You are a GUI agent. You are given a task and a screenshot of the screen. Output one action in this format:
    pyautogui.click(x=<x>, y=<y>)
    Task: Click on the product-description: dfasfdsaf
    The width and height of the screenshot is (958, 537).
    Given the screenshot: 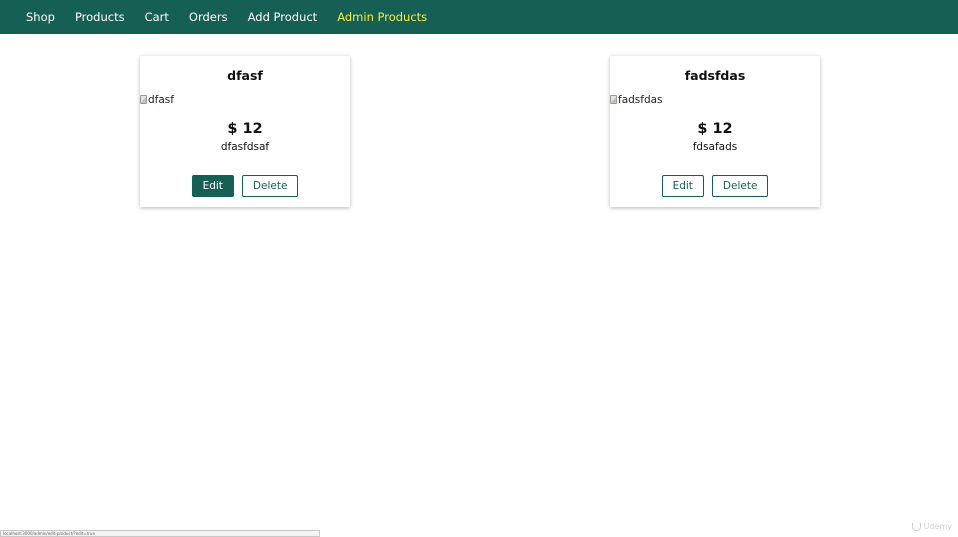 What is the action you would take?
    pyautogui.click(x=245, y=147)
    